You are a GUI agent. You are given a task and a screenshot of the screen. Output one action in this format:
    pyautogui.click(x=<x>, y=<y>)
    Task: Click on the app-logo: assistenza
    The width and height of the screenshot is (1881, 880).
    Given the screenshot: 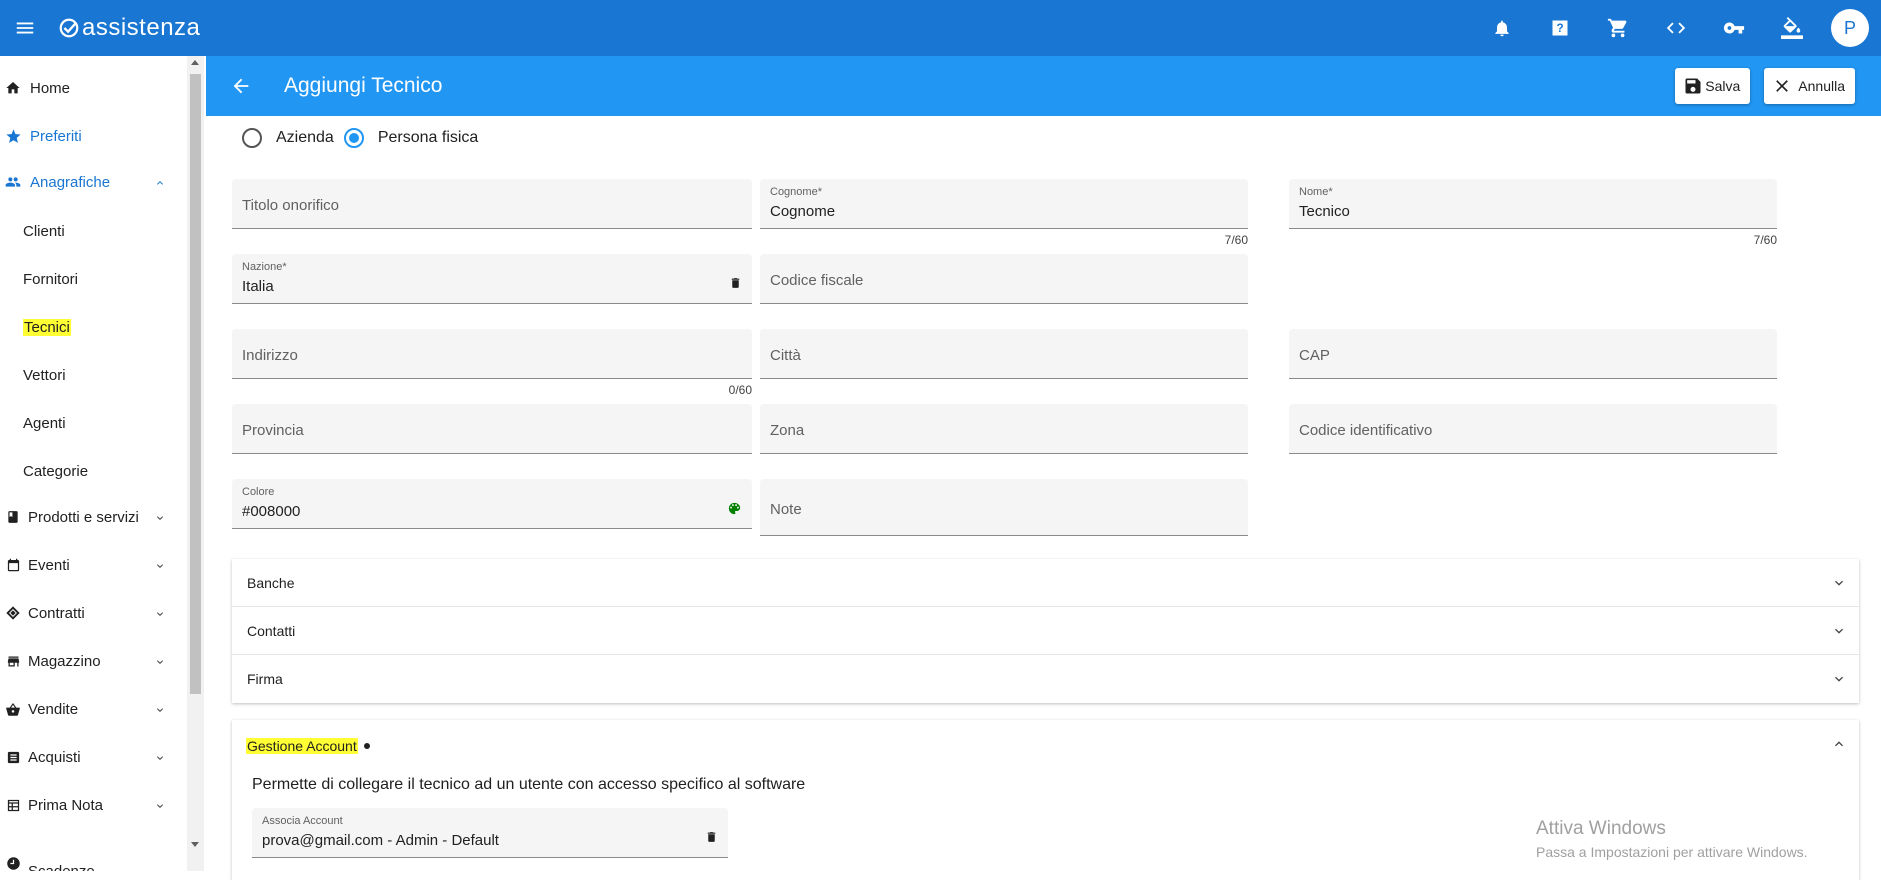 What is the action you would take?
    pyautogui.click(x=129, y=28)
    